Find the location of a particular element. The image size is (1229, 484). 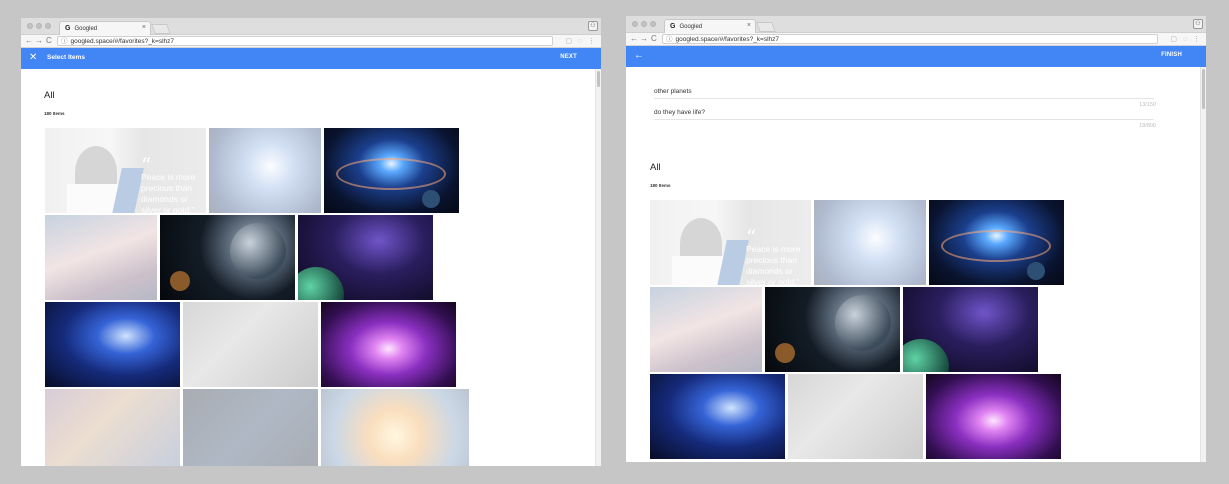

gallery-image-dark-space is located at coordinates (250, 427).